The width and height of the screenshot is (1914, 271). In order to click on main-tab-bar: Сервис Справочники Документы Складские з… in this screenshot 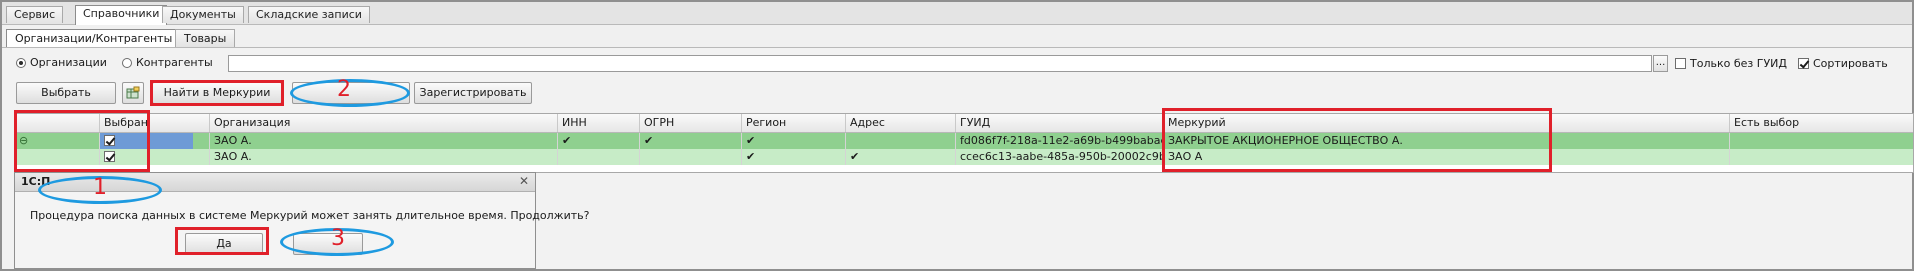, I will do `click(957, 13)`.